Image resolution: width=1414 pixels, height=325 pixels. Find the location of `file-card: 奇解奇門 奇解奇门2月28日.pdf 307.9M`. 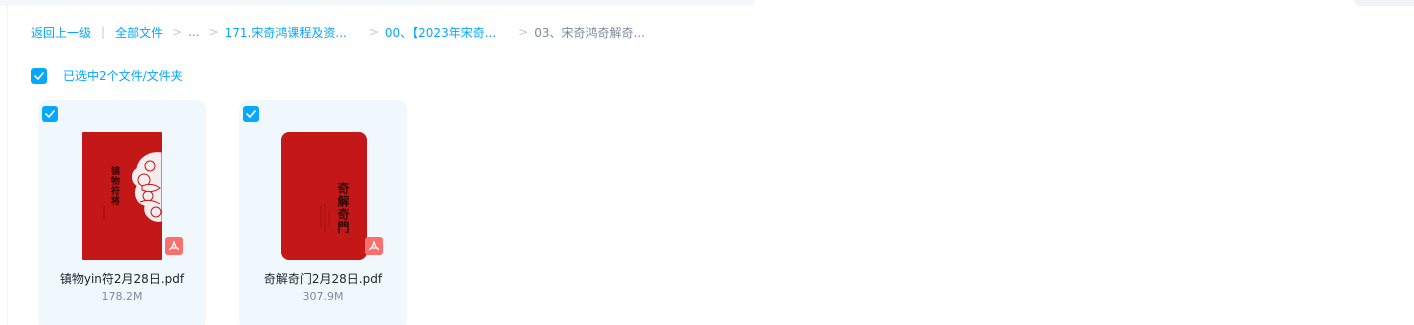

file-card: 奇解奇門 奇解奇门2月28日.pdf 307.9M is located at coordinates (323, 212).